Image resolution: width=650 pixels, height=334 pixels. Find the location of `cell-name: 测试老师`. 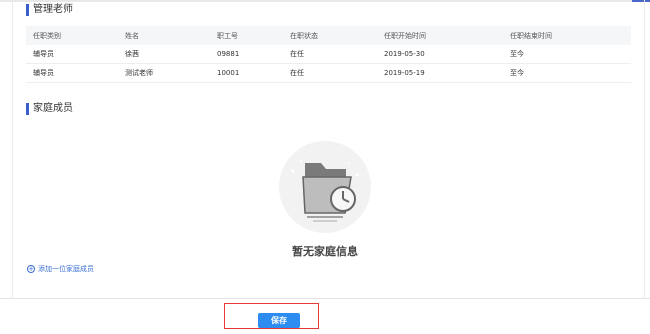

cell-name: 测试老师 is located at coordinates (139, 73).